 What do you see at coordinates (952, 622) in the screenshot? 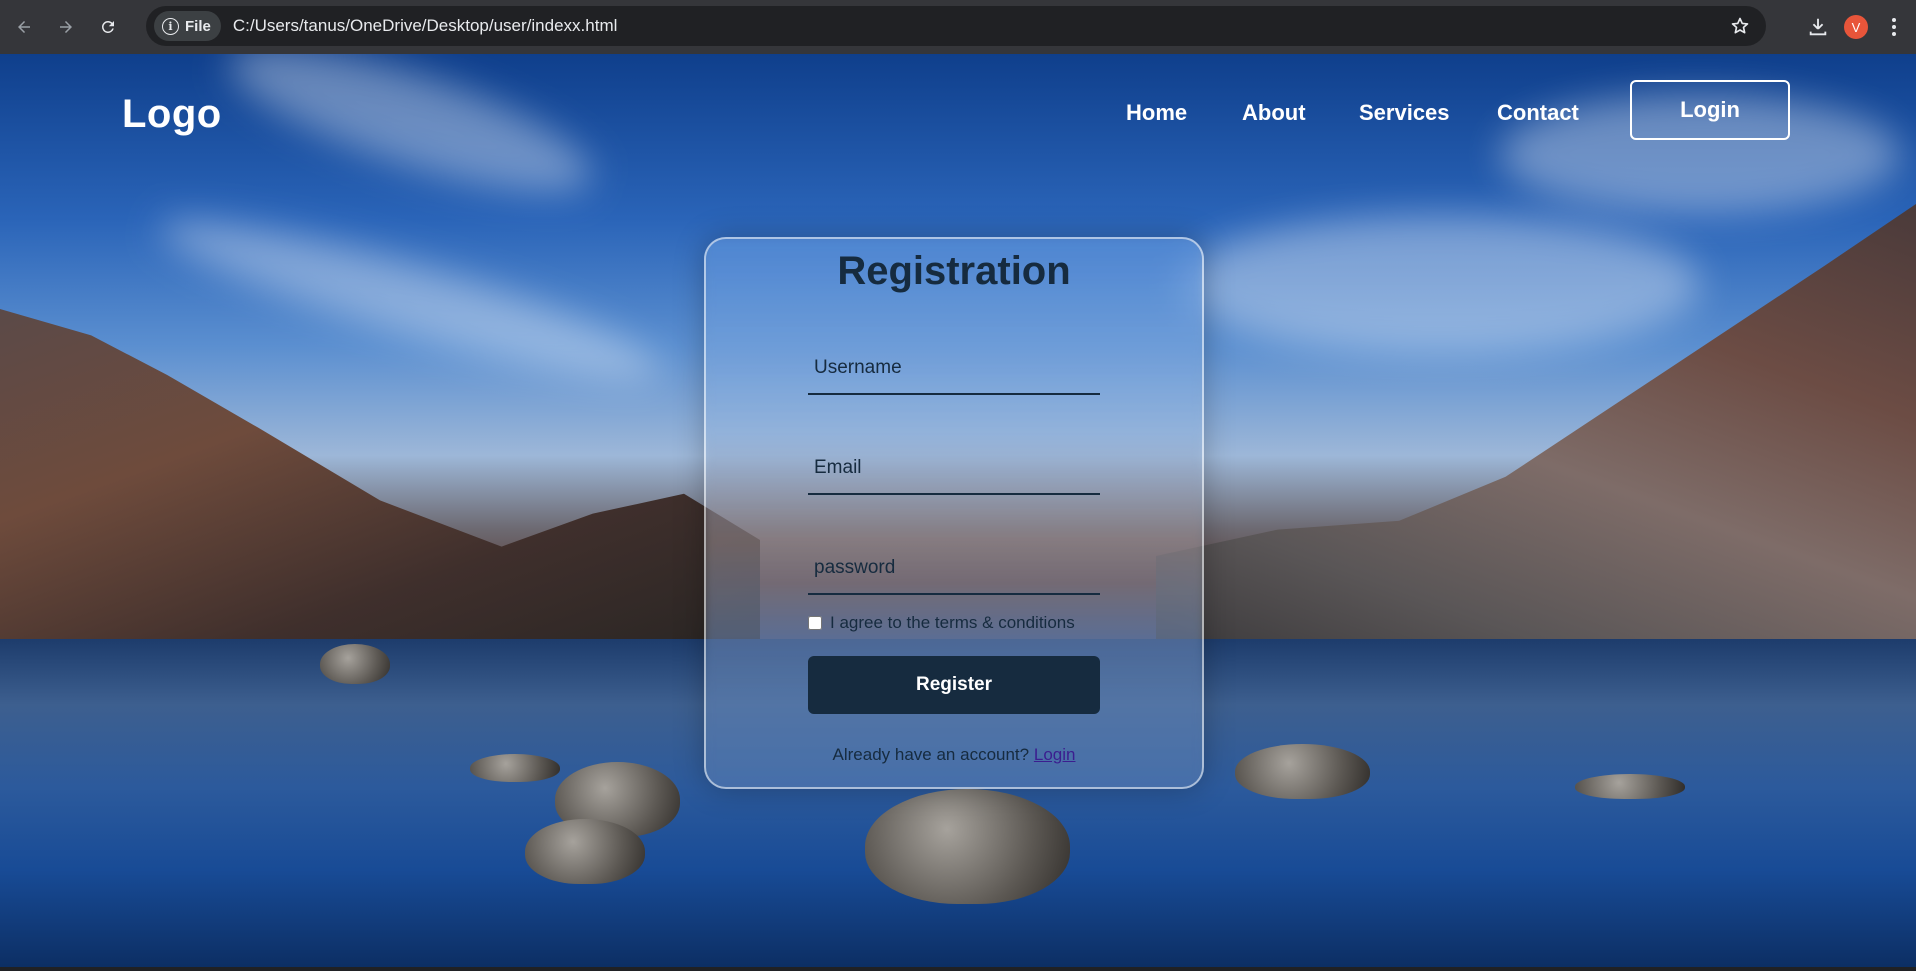
I see `terms-label: I agree to the terms & conditions` at bounding box center [952, 622].